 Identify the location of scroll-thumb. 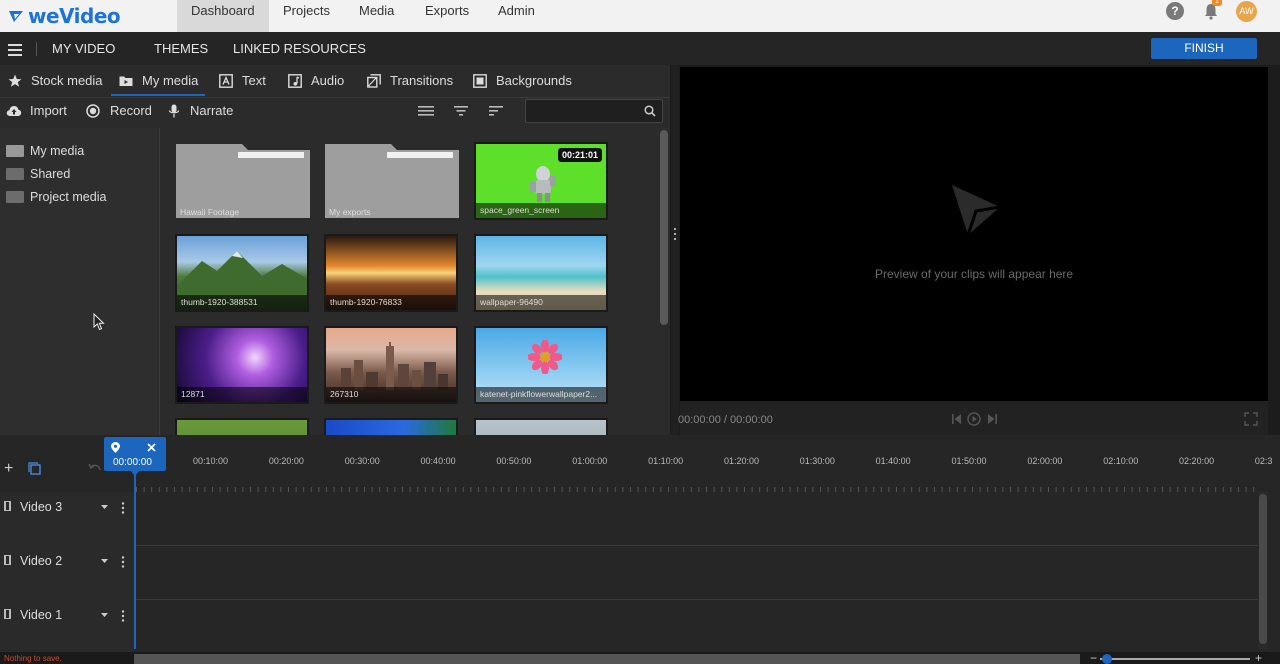
(1263, 569).